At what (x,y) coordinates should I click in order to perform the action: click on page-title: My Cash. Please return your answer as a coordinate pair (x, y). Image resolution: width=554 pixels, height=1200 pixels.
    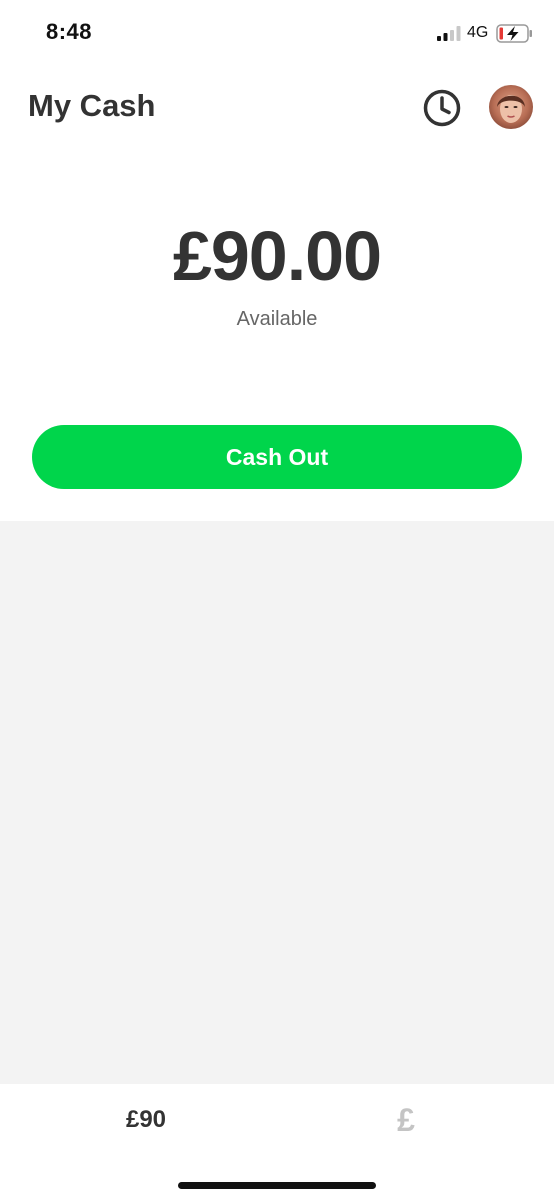
    Looking at the image, I should click on (92, 105).